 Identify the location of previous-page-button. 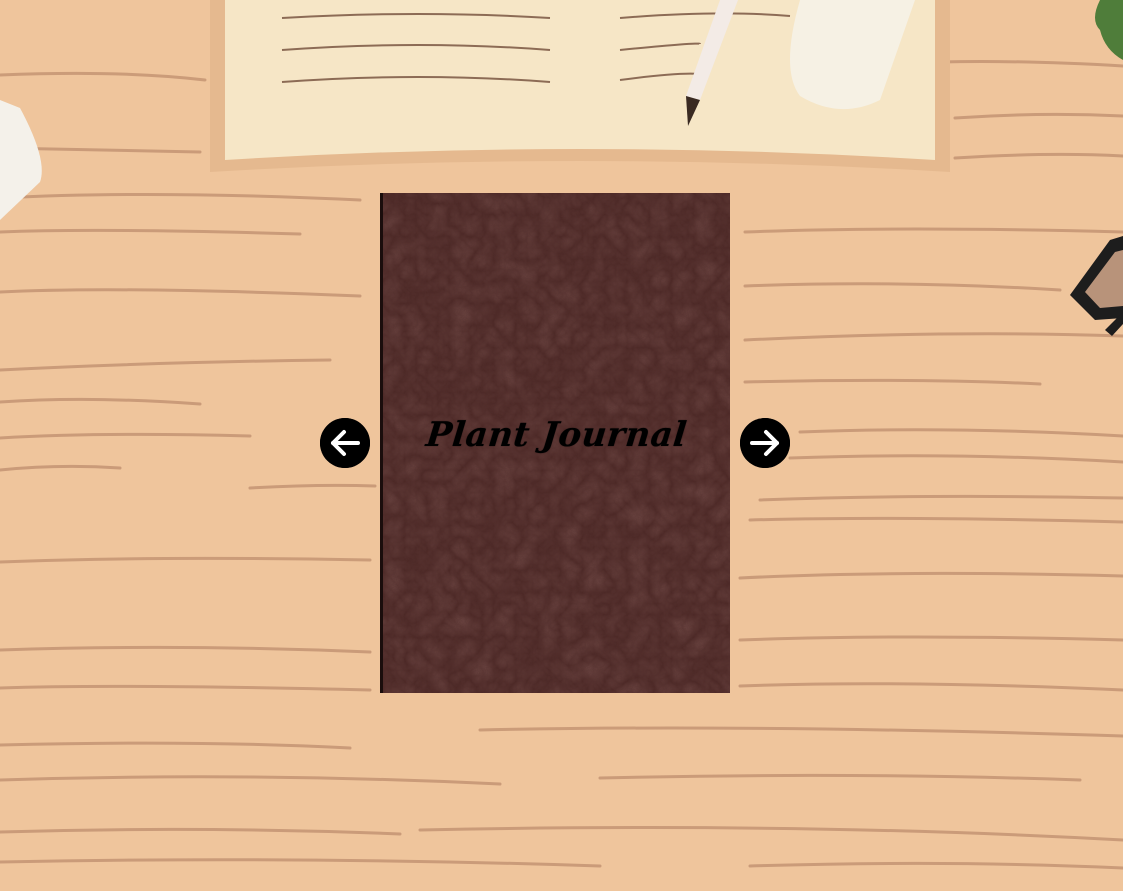
(345, 443).